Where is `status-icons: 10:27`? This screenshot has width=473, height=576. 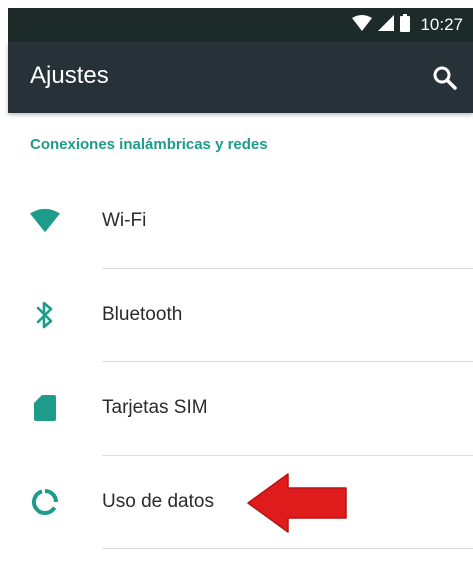 status-icons: 10:27 is located at coordinates (407, 25).